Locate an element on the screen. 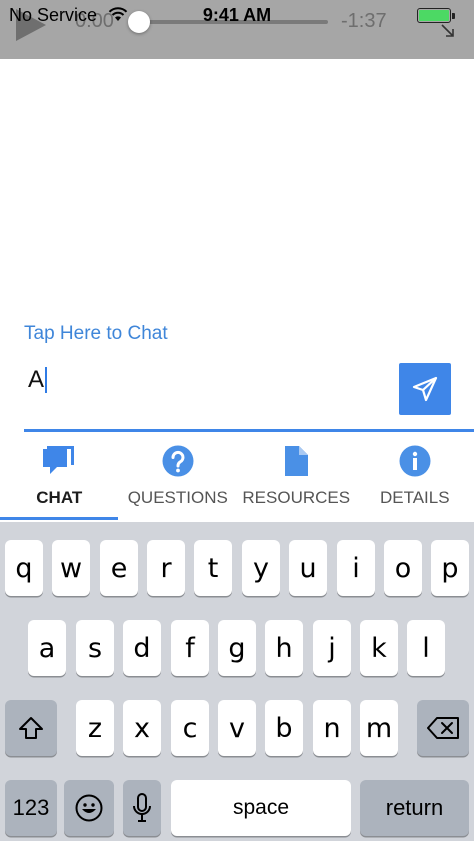 The width and height of the screenshot is (474, 841). key-e: e is located at coordinates (119, 568).